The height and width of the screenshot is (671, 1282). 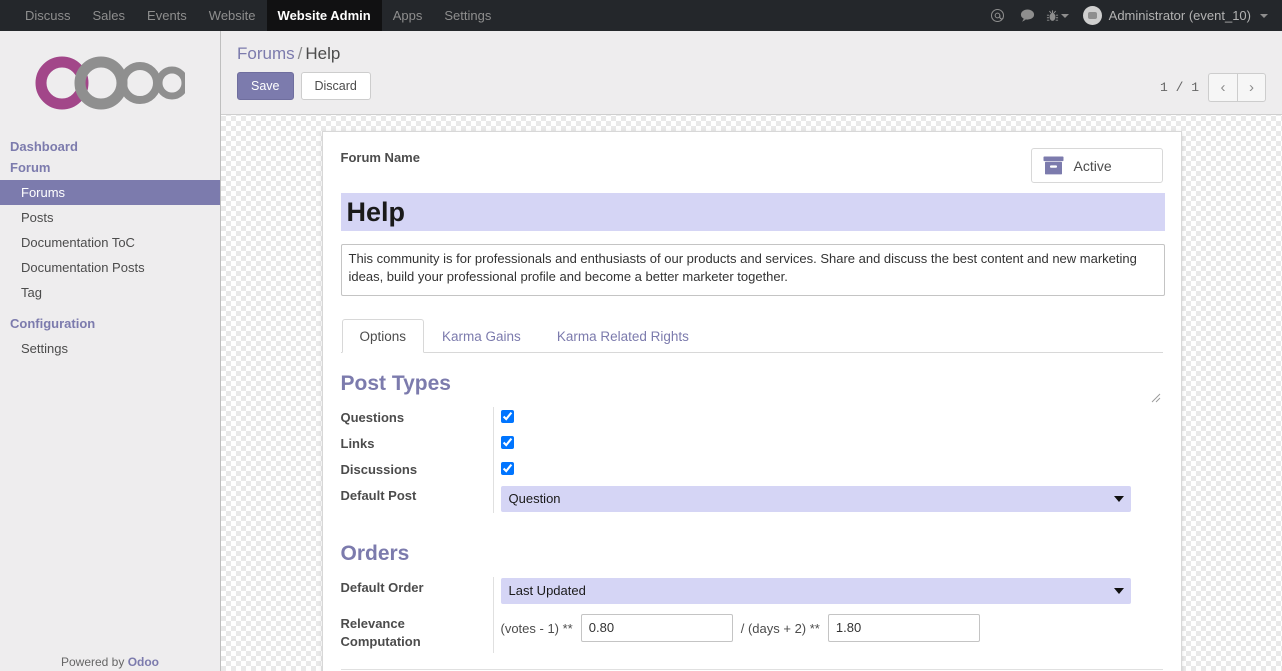 I want to click on odoo-logo, so click(x=110, y=83).